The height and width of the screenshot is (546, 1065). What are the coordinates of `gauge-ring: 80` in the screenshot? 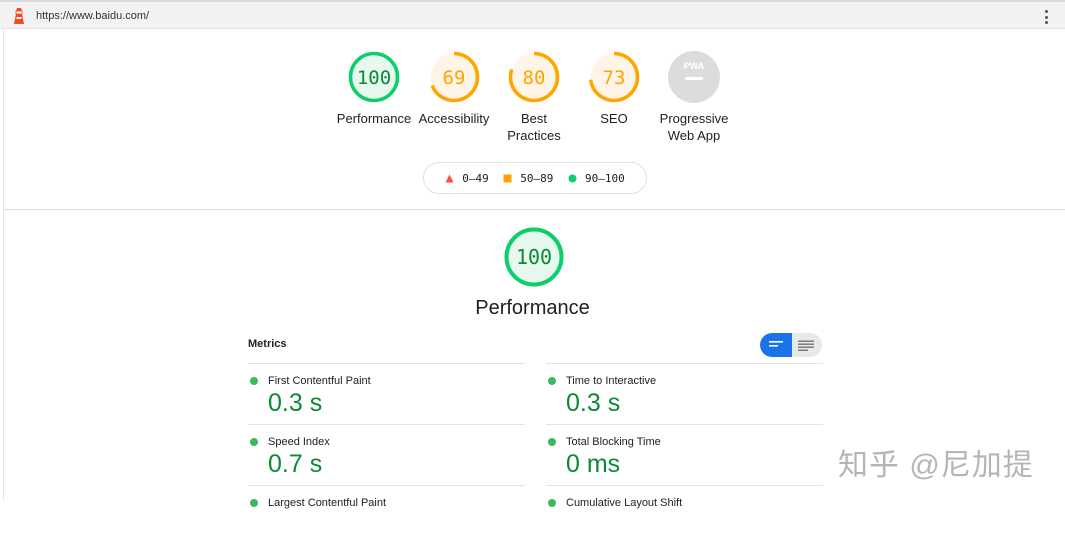 It's located at (534, 77).